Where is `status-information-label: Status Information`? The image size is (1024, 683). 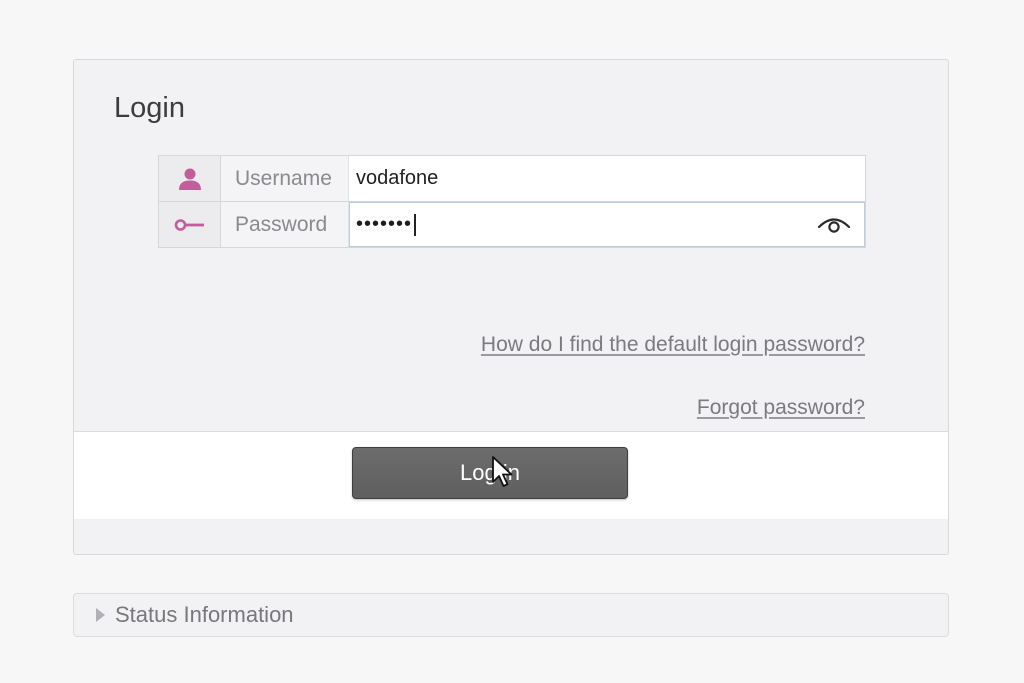 status-information-label: Status Information is located at coordinates (204, 614).